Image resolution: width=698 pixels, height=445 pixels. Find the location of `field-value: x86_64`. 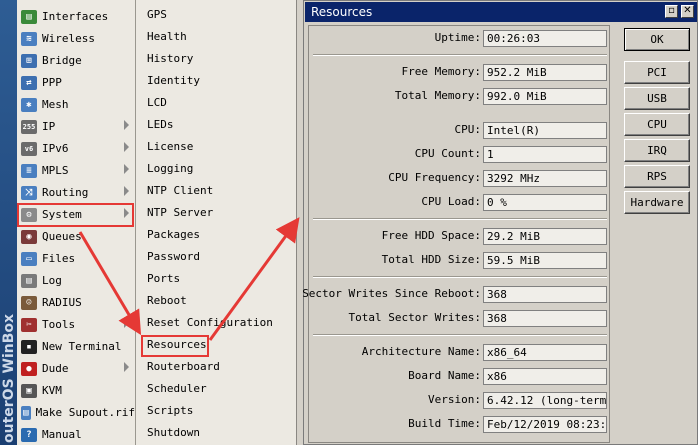

field-value: x86_64 is located at coordinates (545, 352).